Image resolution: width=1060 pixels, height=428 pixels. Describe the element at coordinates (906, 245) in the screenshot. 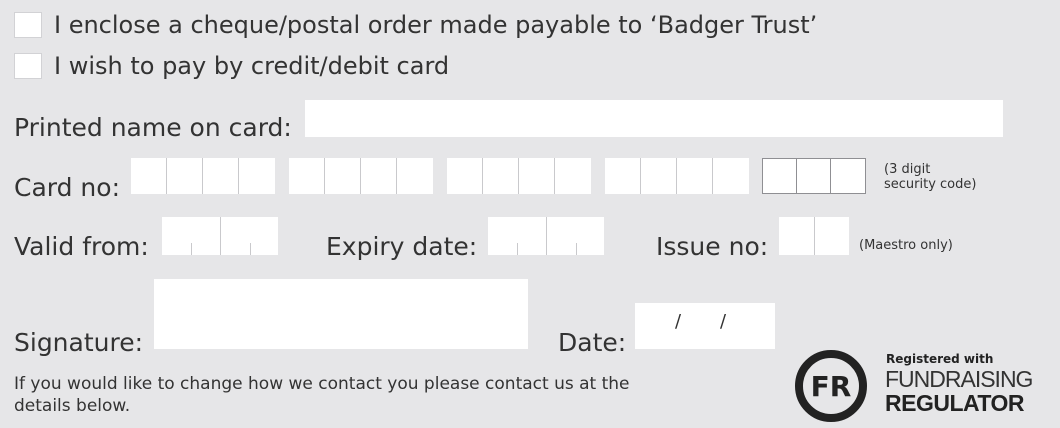

I see `maestro-note: (Maestro only)` at that location.